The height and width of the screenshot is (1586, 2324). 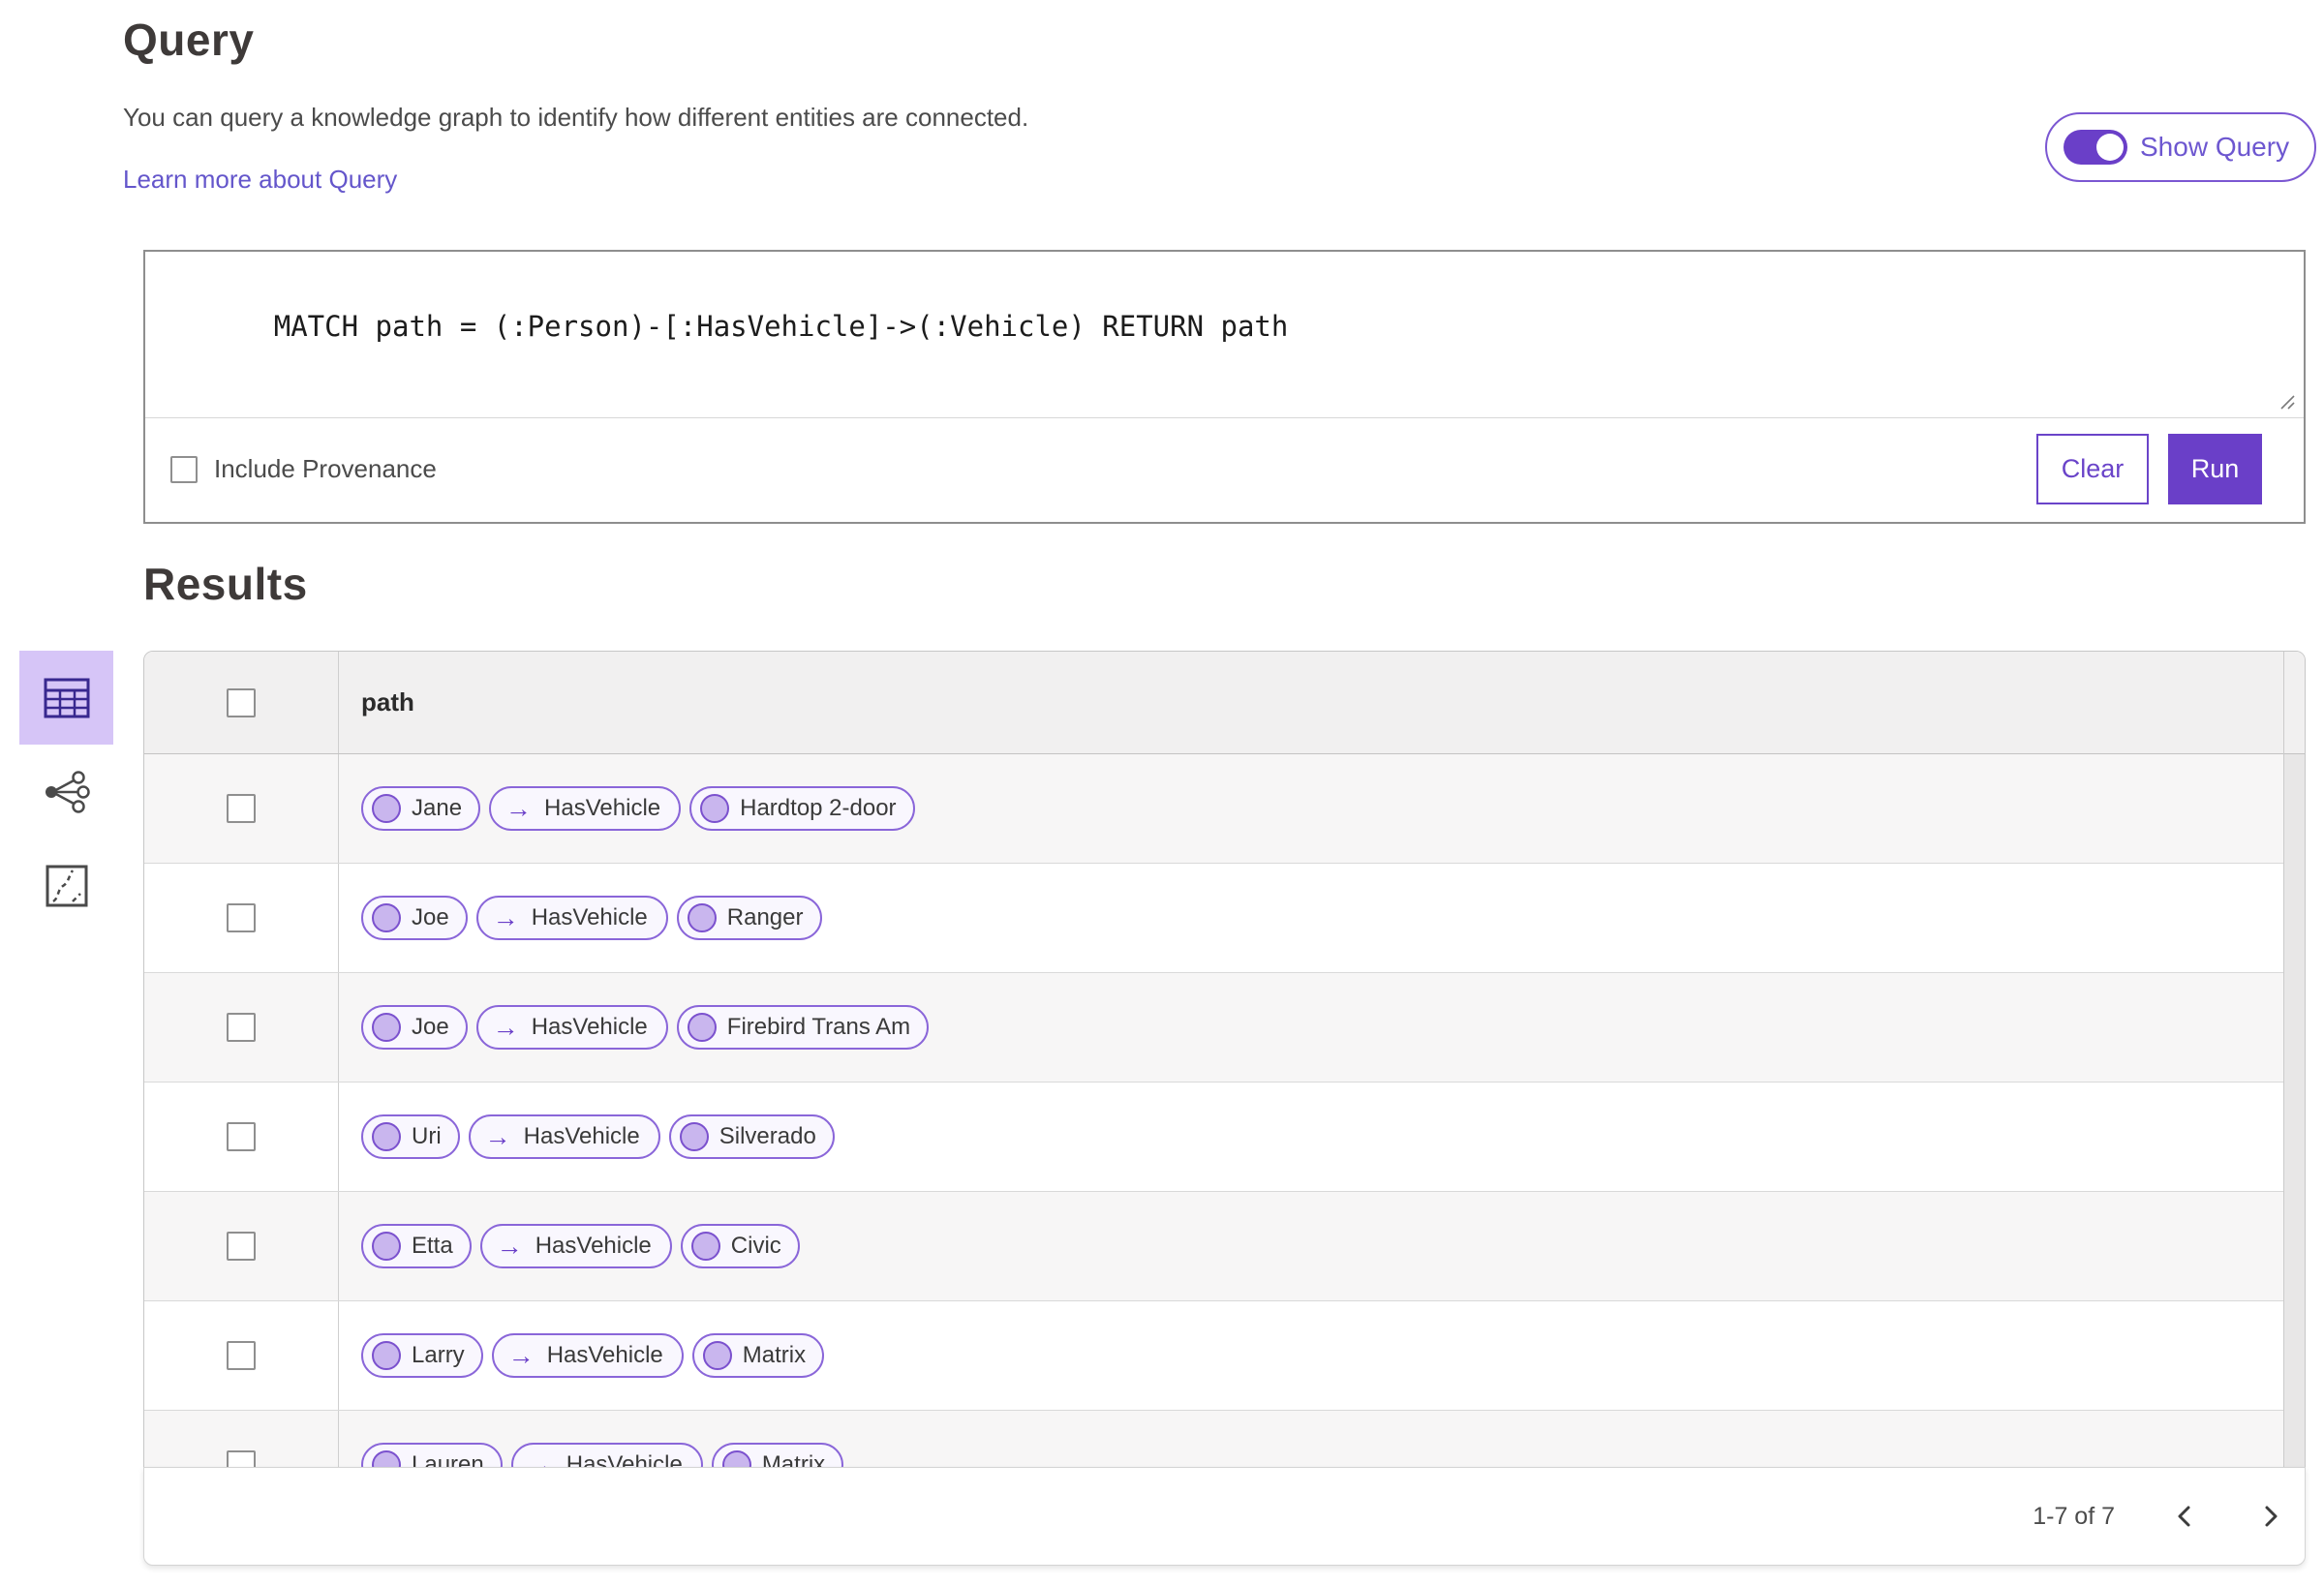 I want to click on map-icon, so click(x=67, y=886).